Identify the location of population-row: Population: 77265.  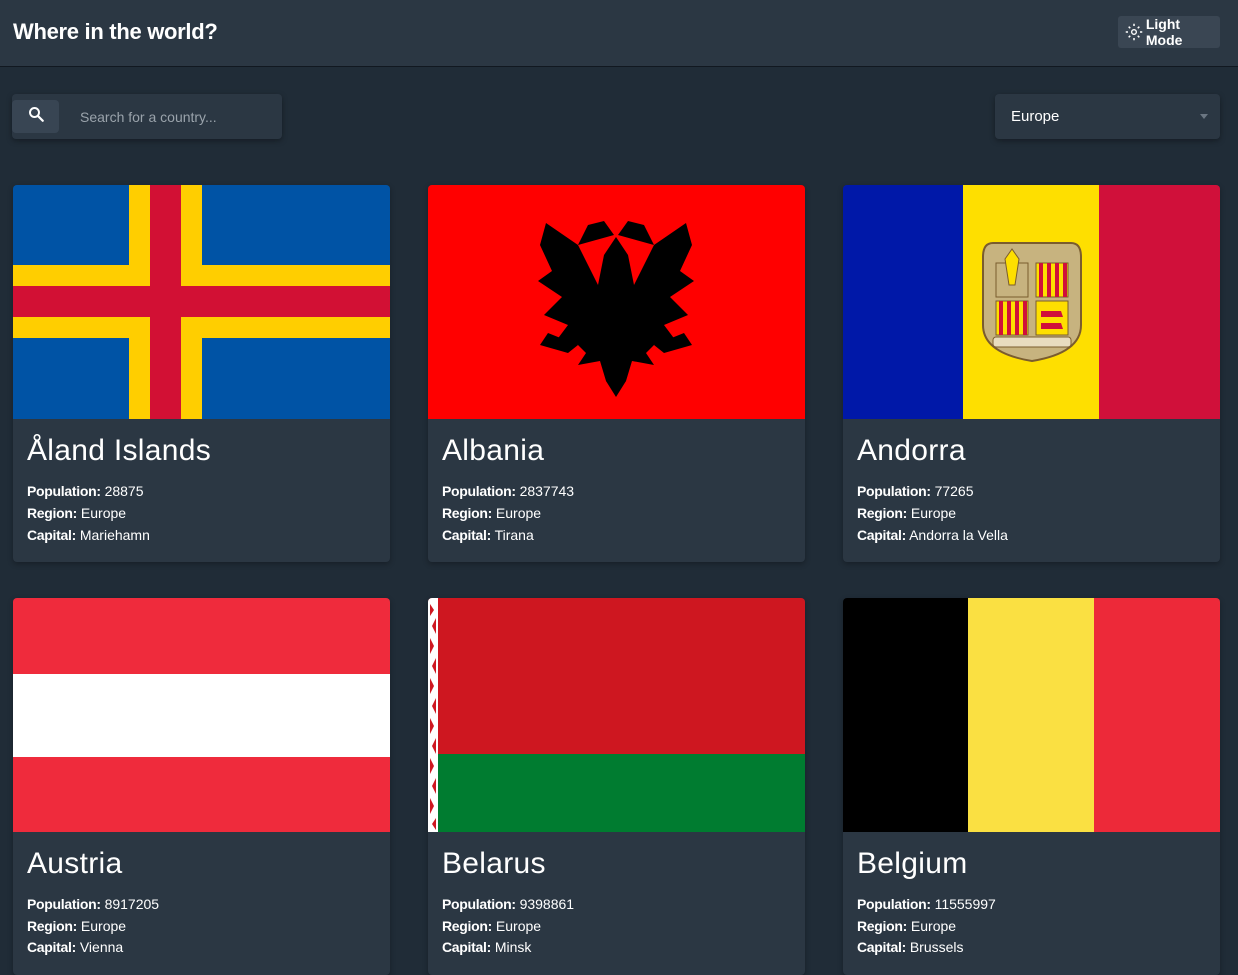
(915, 491).